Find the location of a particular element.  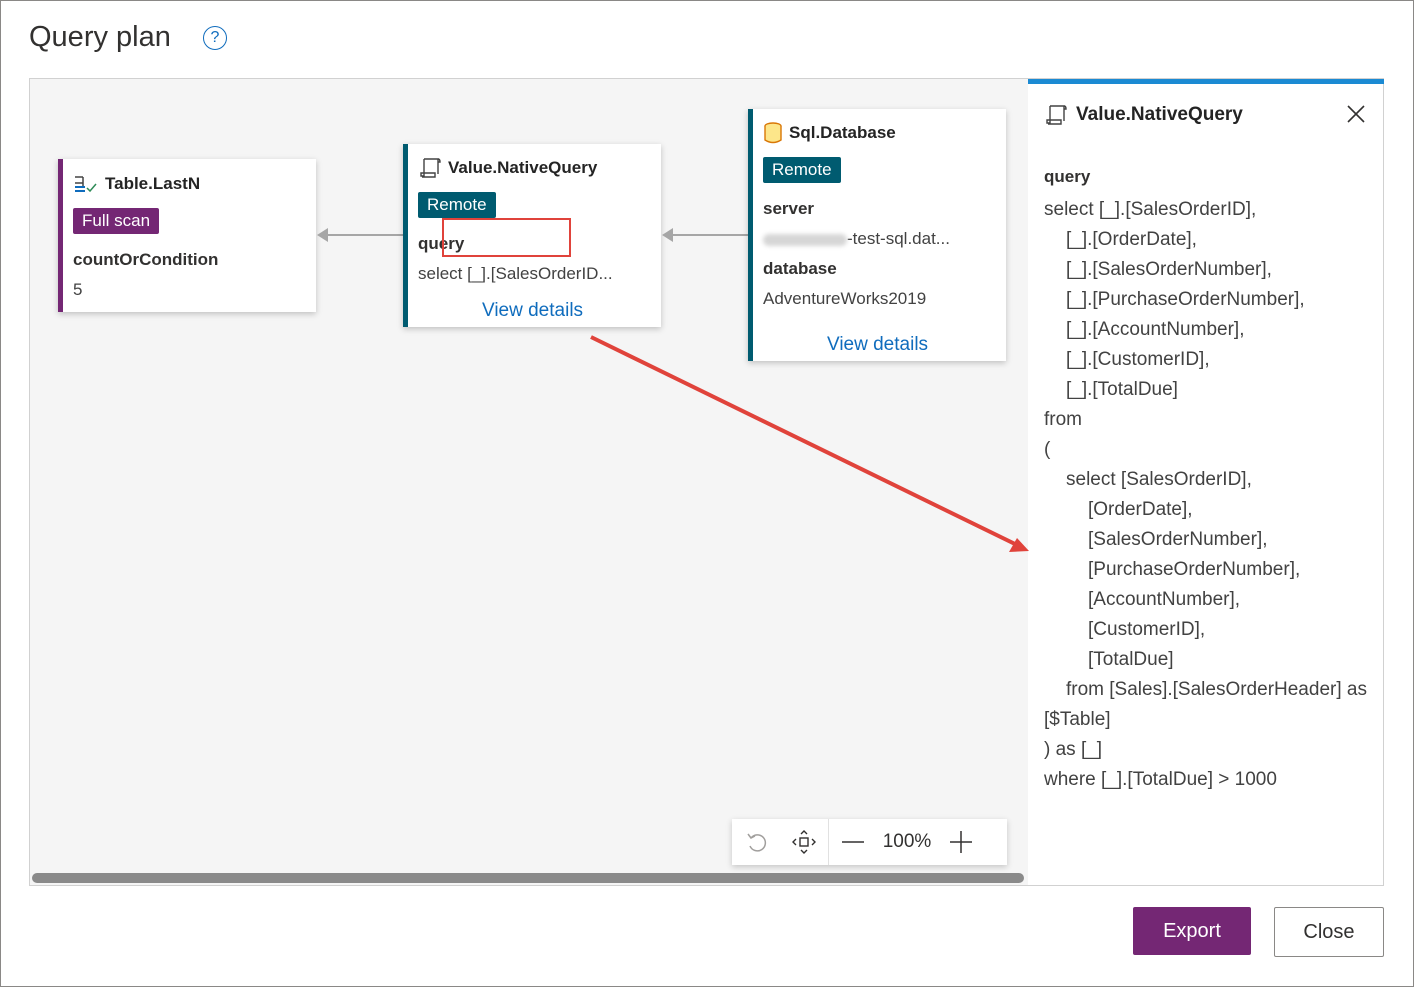

help-icon: ? is located at coordinates (215, 38).